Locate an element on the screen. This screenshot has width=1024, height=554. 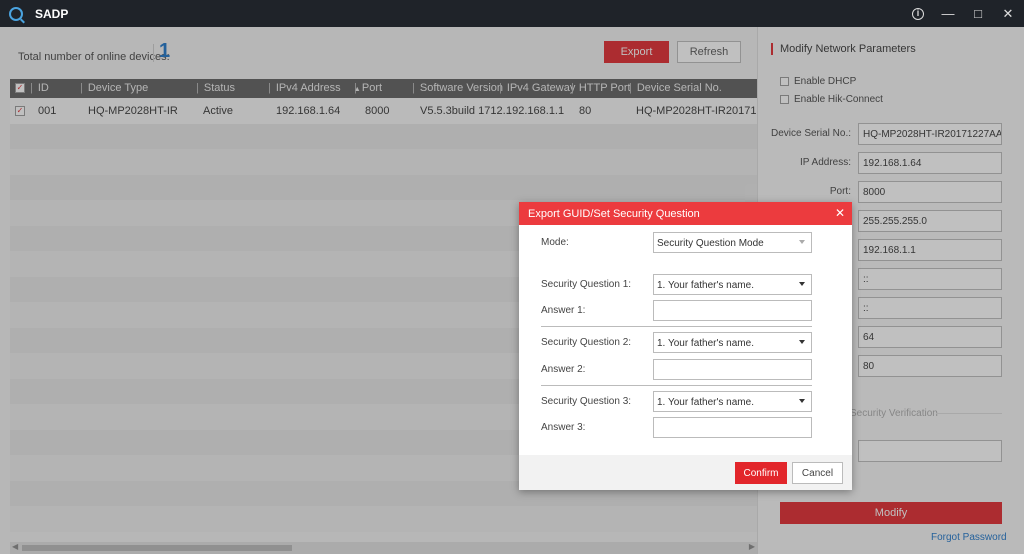
sadp-logo-icon is located at coordinates (16, 13).